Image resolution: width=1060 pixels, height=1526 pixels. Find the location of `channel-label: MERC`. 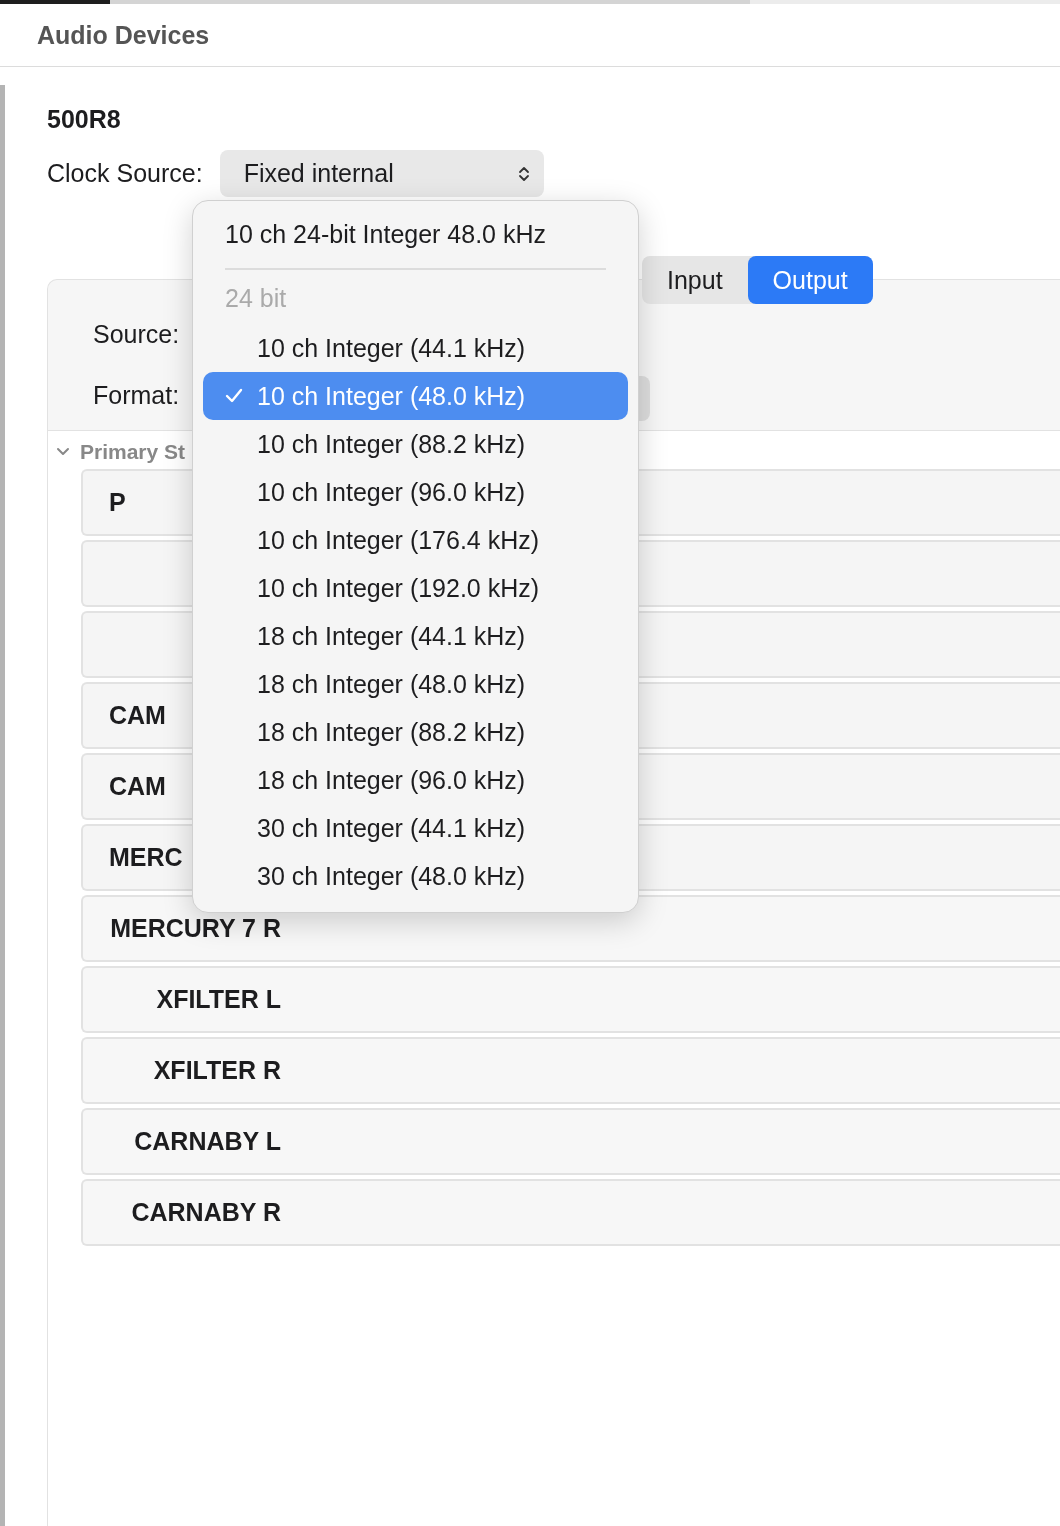

channel-label: MERC is located at coordinates (146, 857).